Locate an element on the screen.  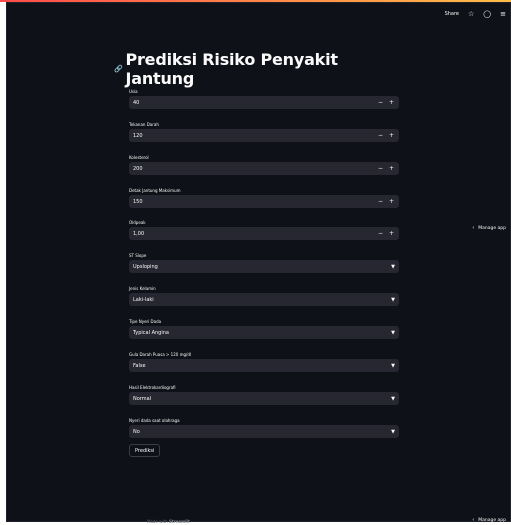
fasting-blood-sugar-label: Gula Darah Puasa > 120 mg/dl is located at coordinates (160, 354).